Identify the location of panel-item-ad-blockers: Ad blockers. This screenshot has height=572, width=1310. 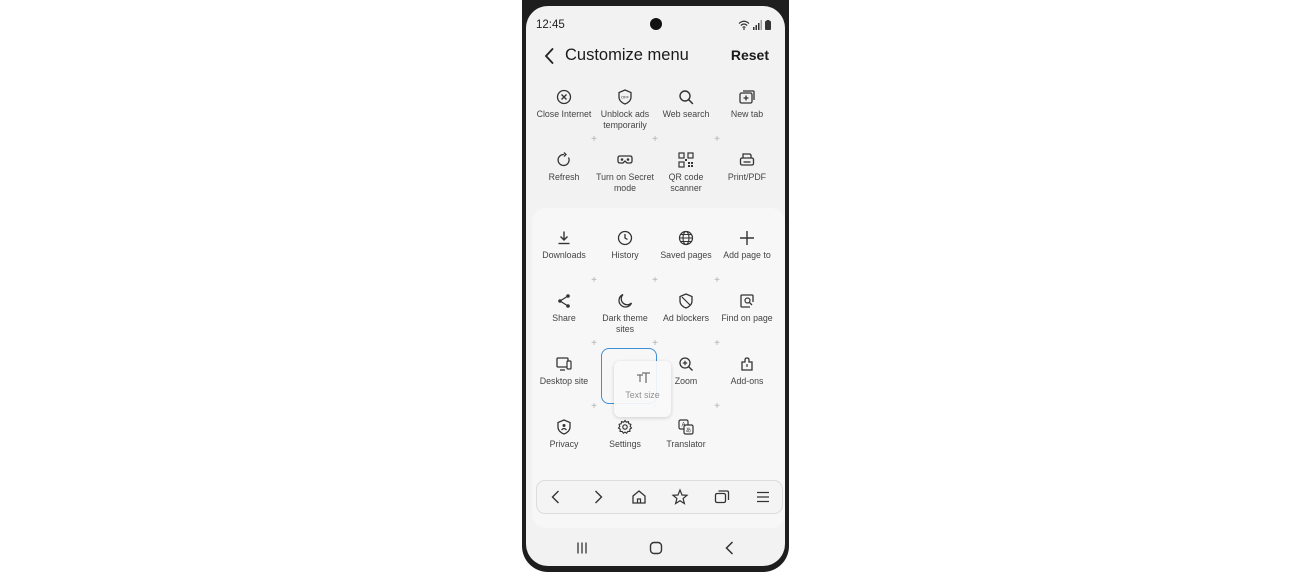
(686, 308).